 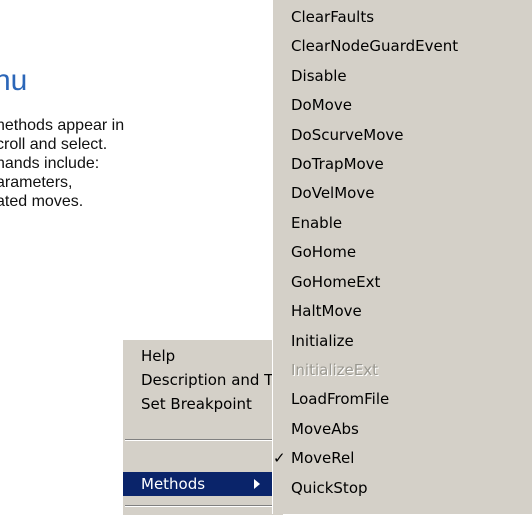 I want to click on method-item-label: DoTrapMove, so click(x=337, y=164).